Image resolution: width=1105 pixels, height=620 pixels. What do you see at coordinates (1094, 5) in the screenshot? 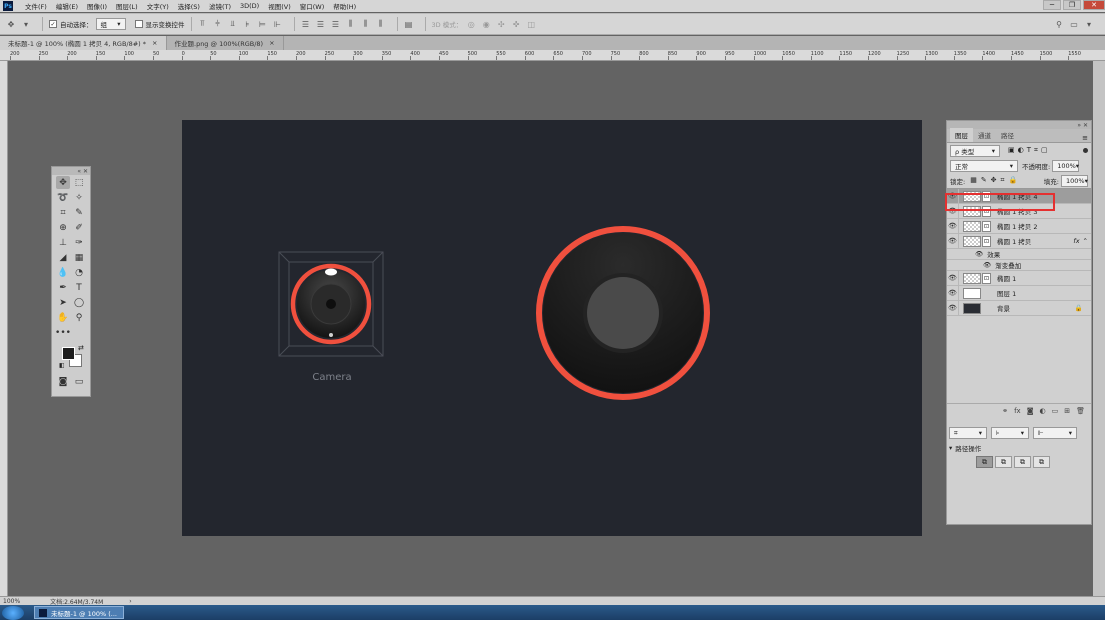
I see `close-button: ✕` at bounding box center [1094, 5].